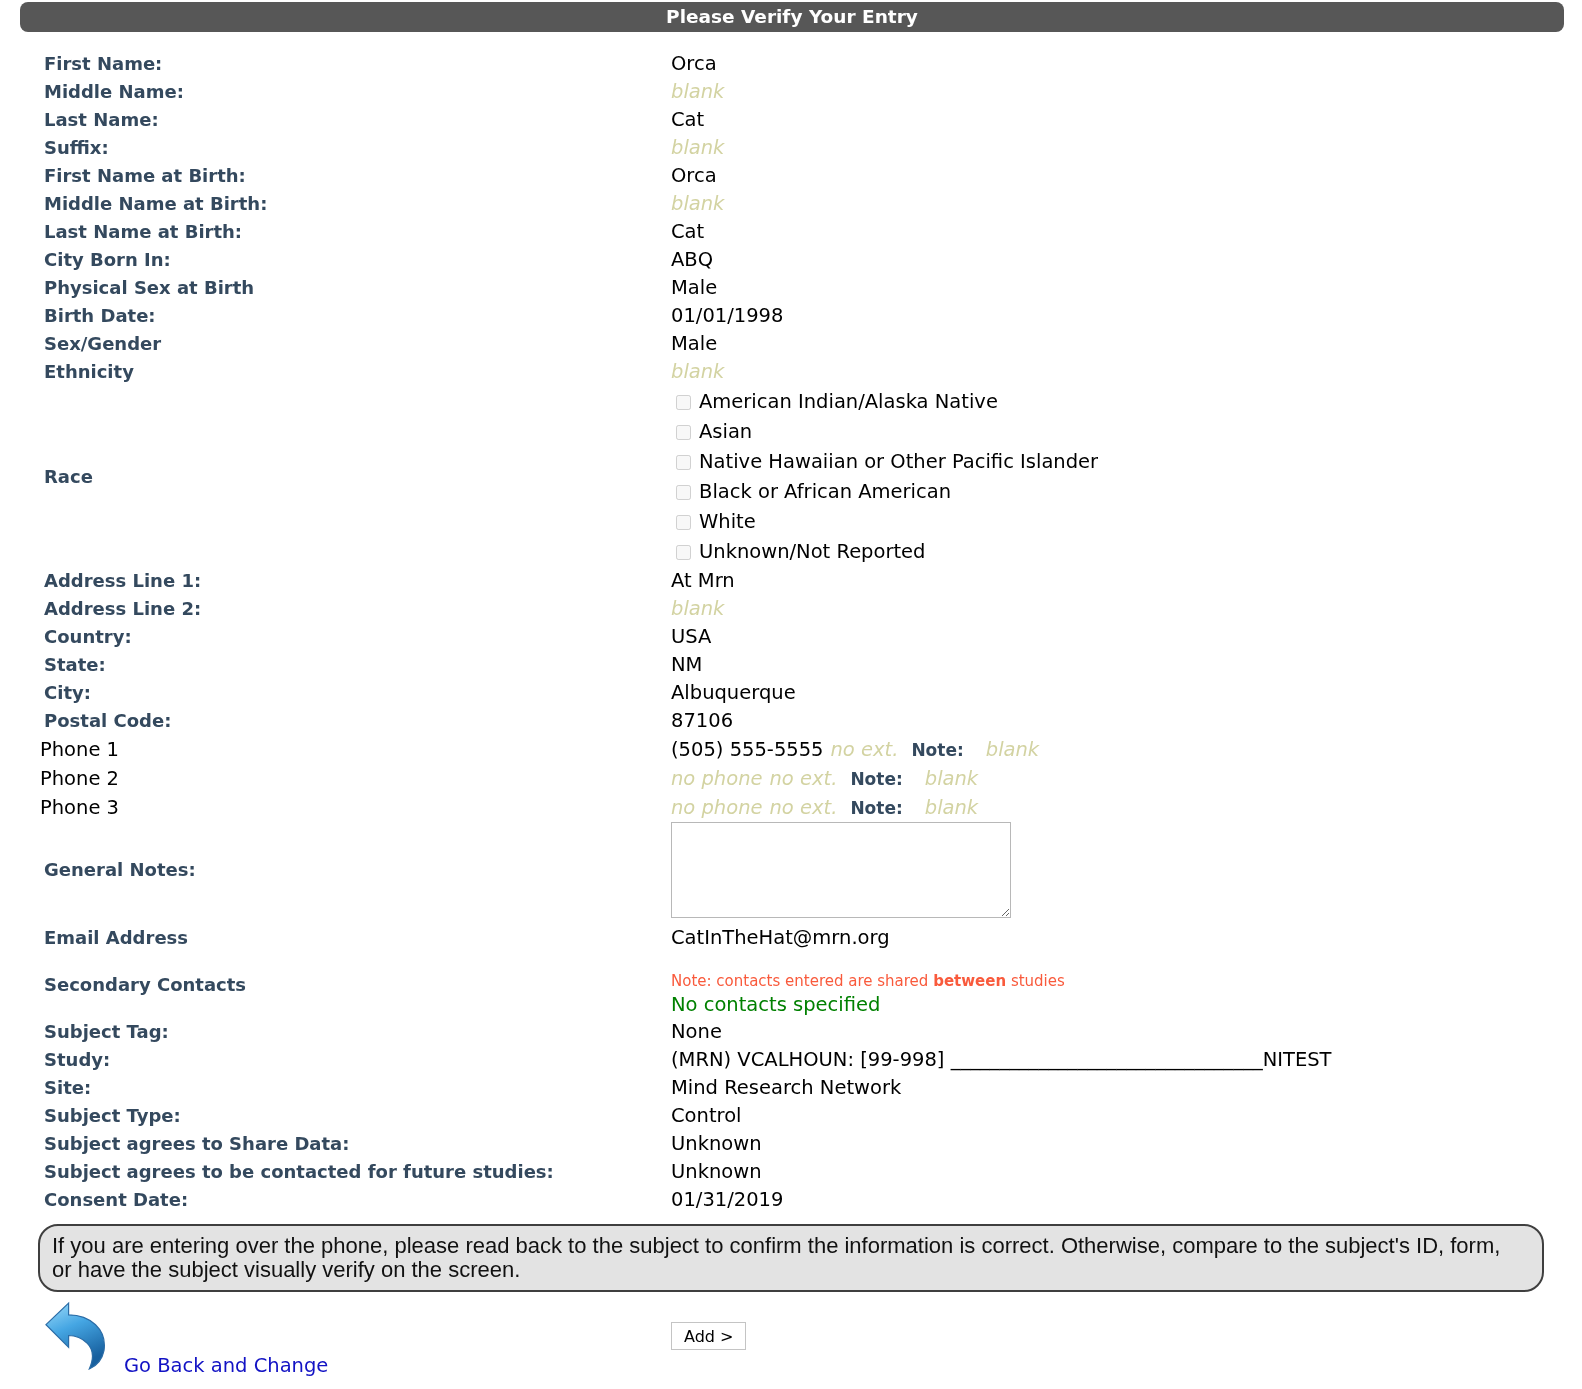 The image size is (1582, 1389). Describe the element at coordinates (79, 749) in the screenshot. I see `phone-label: Phone 1` at that location.